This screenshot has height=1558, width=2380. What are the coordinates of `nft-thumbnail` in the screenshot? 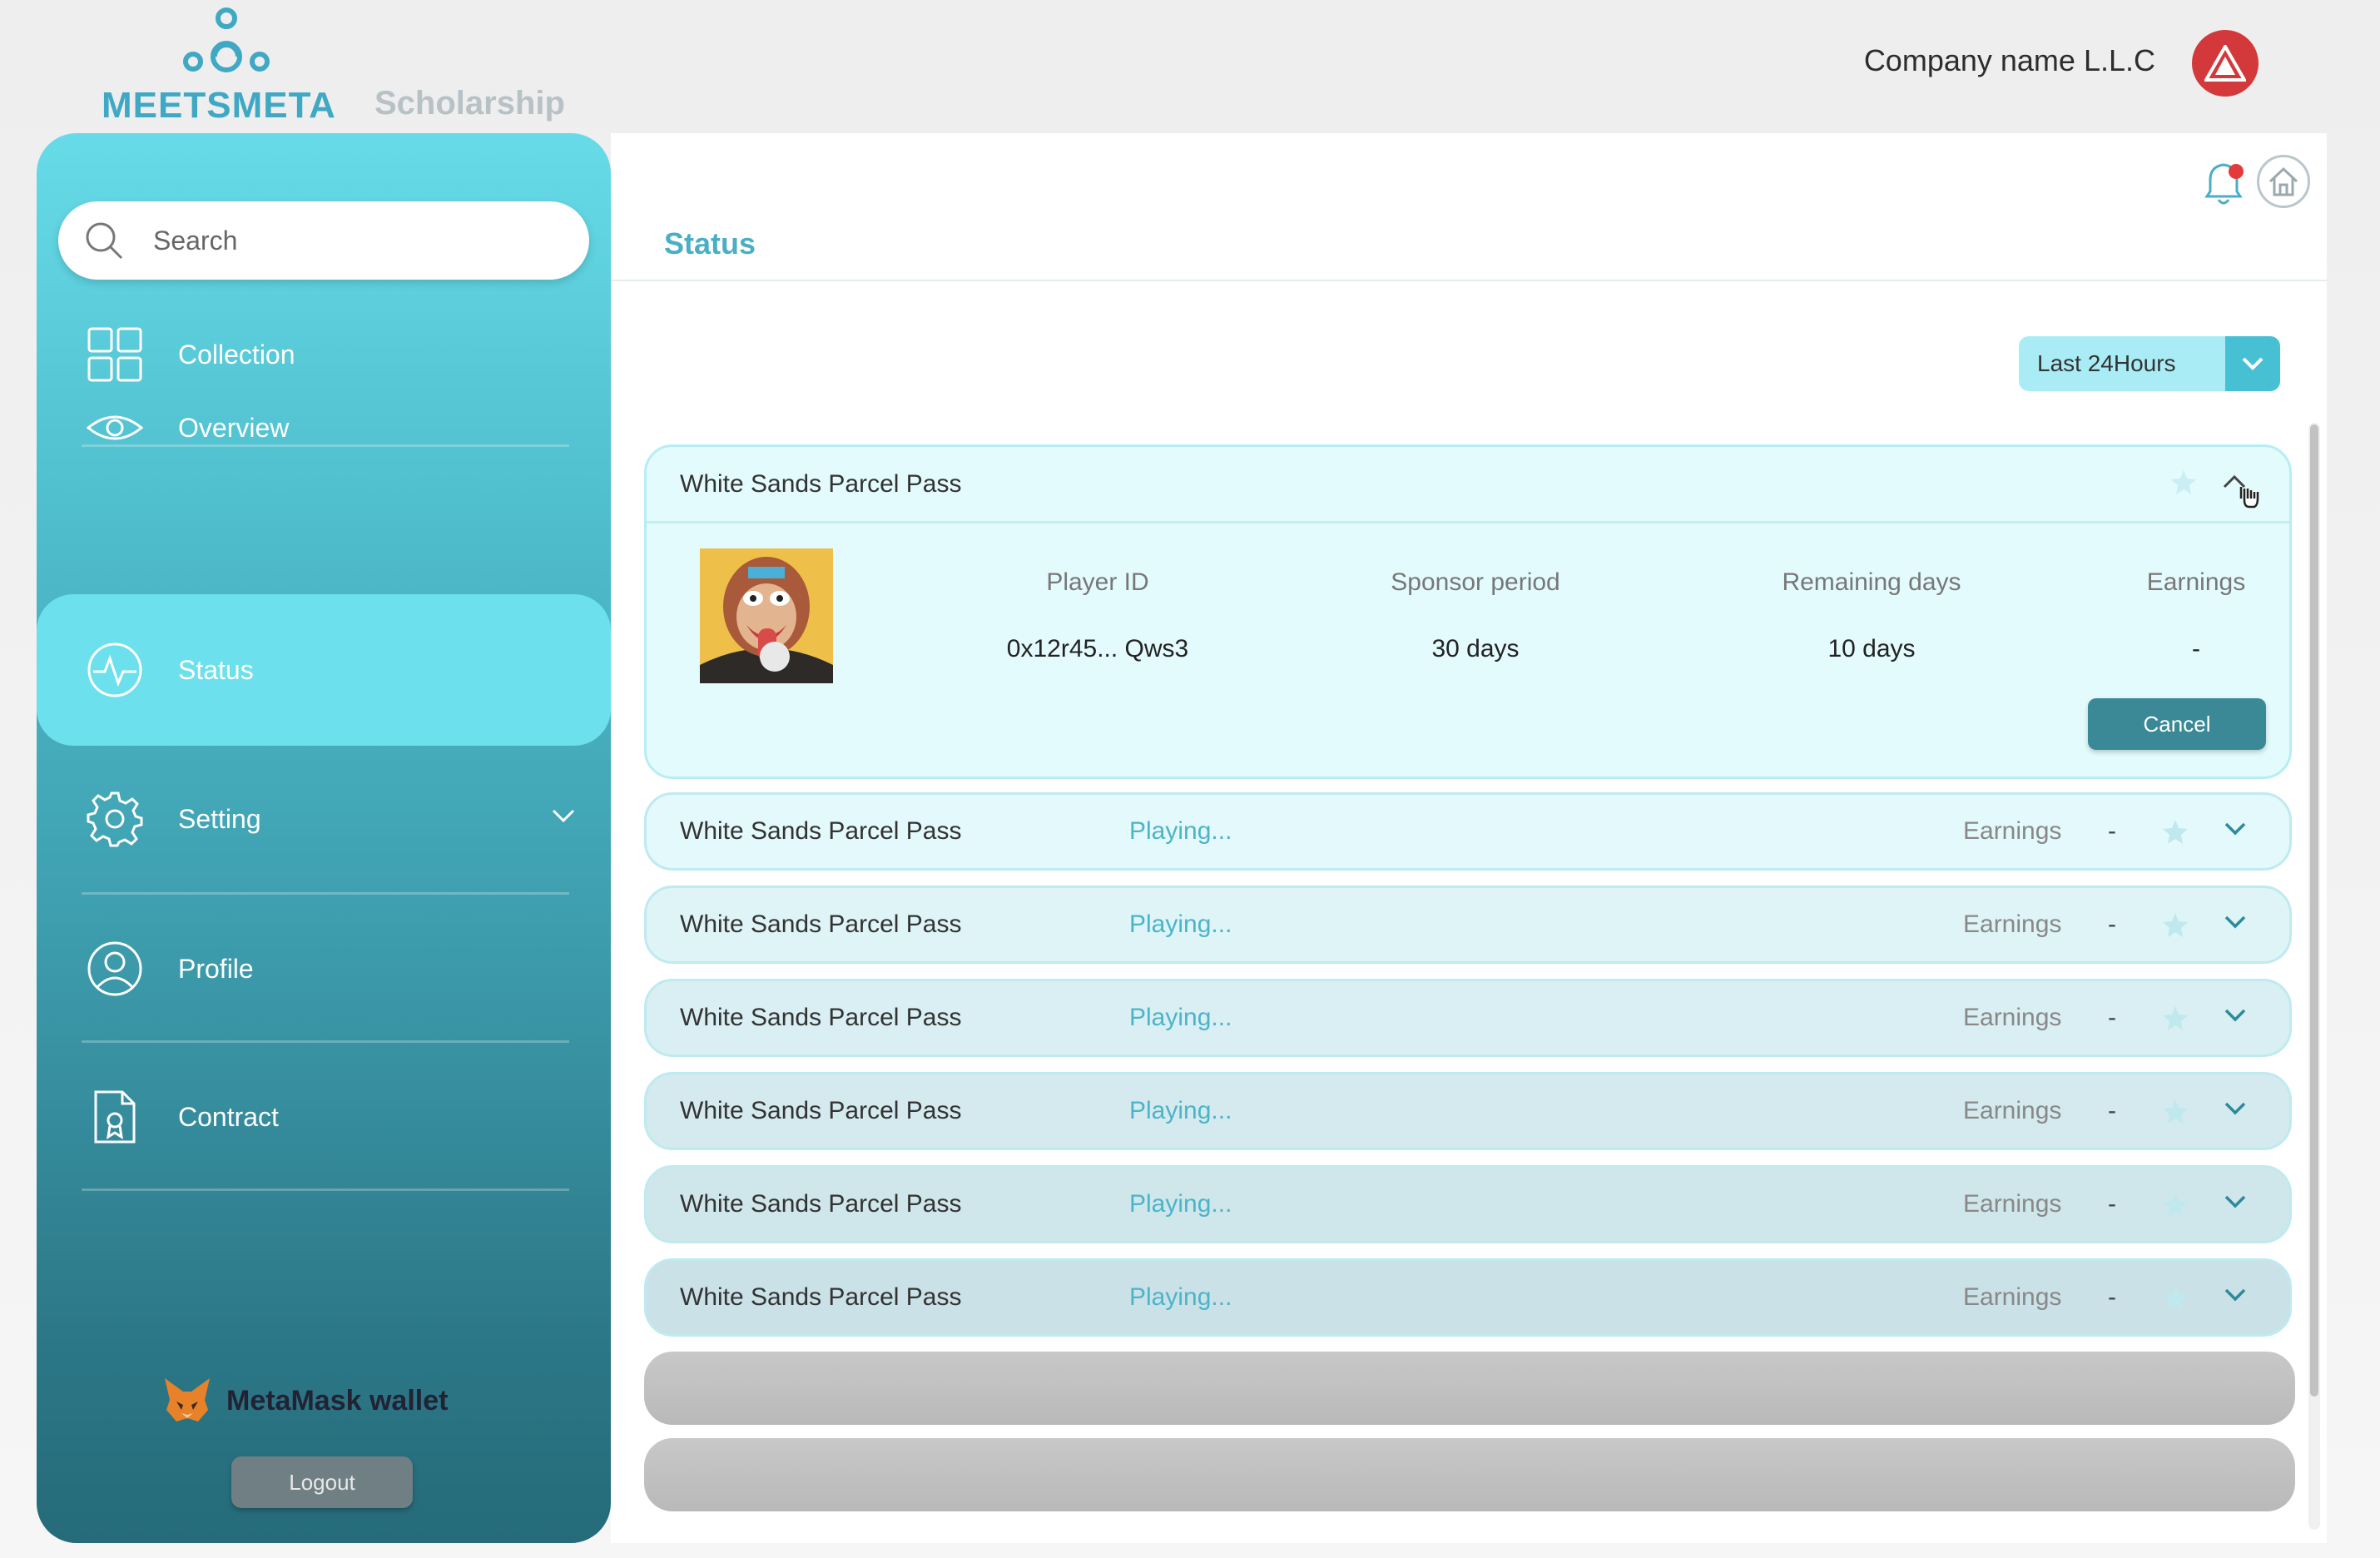 It's located at (766, 615).